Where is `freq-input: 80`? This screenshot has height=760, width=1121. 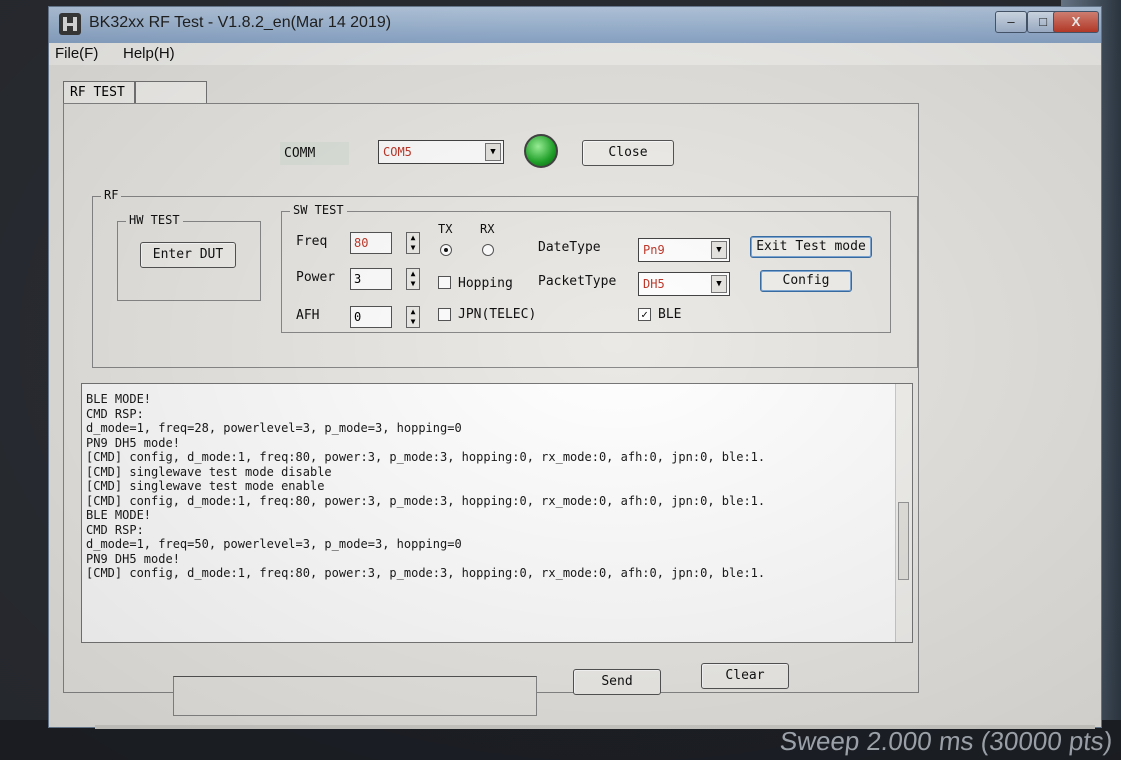
freq-input: 80 is located at coordinates (371, 243).